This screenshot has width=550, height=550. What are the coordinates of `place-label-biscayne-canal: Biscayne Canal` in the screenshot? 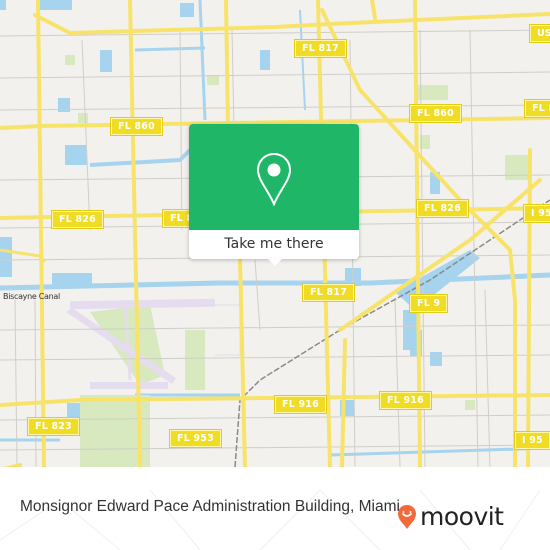 It's located at (31, 296).